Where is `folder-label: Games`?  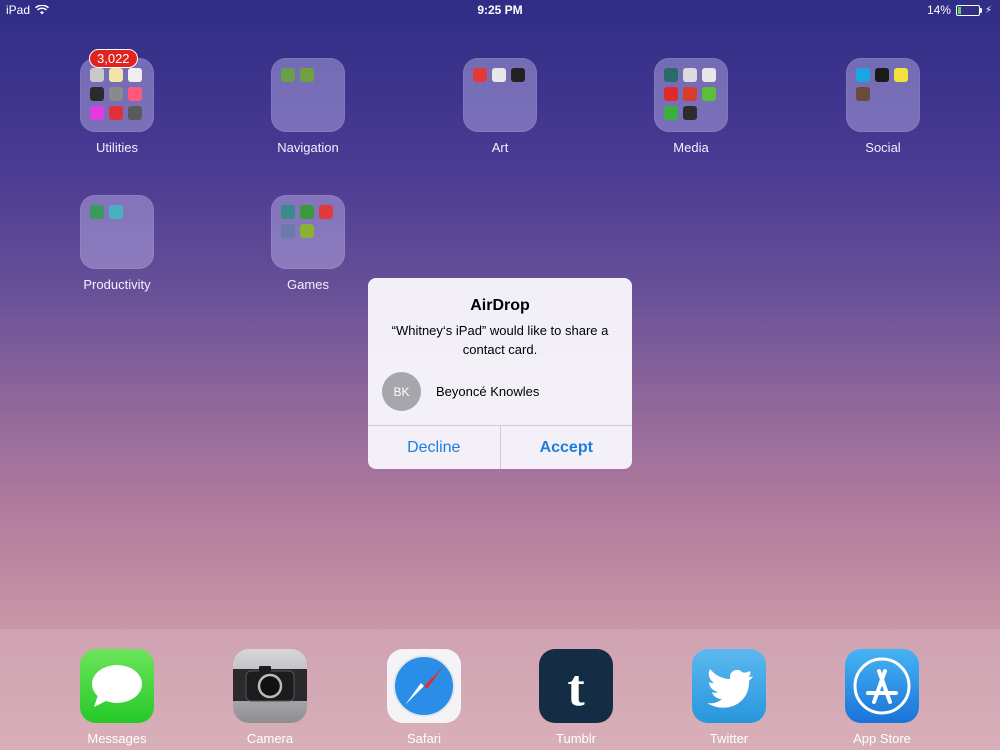
folder-label: Games is located at coordinates (308, 284).